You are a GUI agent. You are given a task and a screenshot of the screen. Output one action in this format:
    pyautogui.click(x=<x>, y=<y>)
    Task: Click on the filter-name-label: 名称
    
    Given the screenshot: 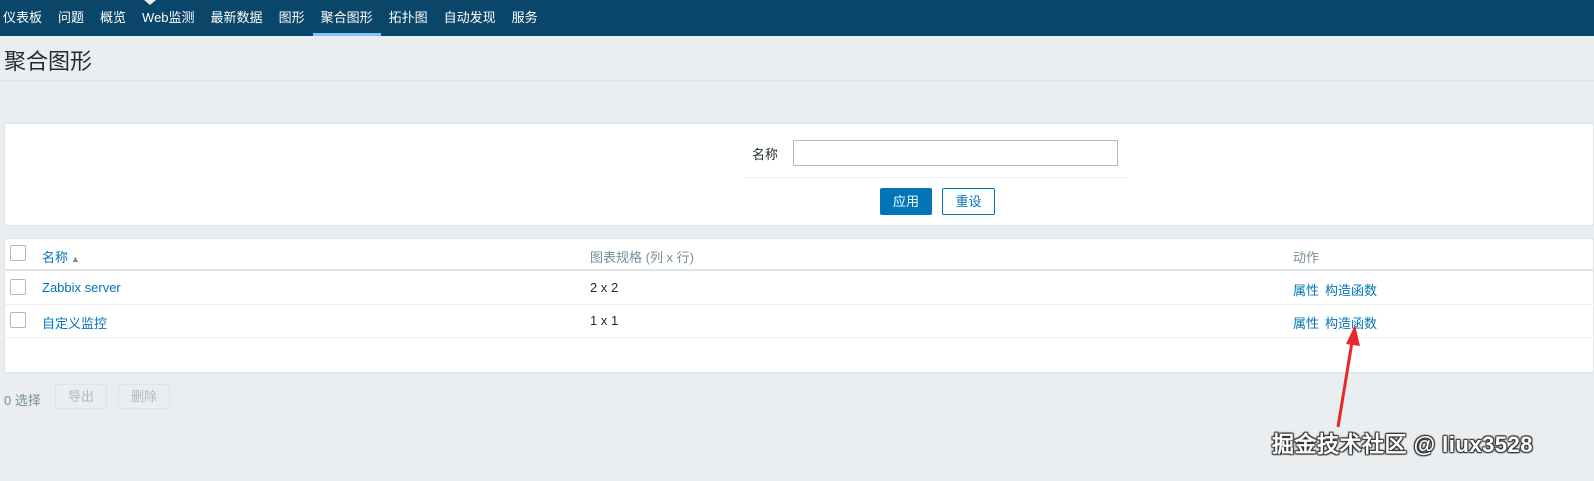 What is the action you would take?
    pyautogui.click(x=765, y=154)
    